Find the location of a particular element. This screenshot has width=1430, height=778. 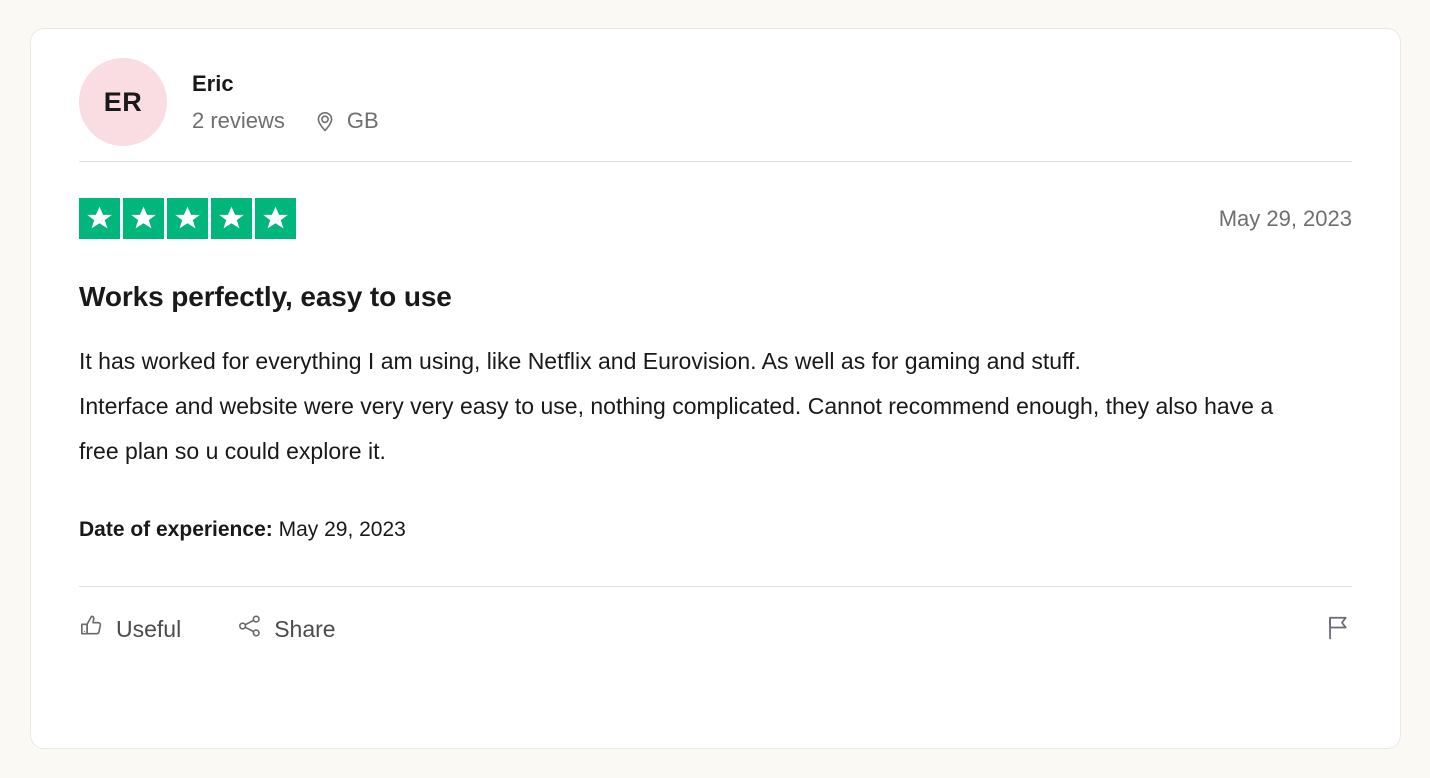

date-of-experience-value: May 29, 2023 is located at coordinates (342, 529).